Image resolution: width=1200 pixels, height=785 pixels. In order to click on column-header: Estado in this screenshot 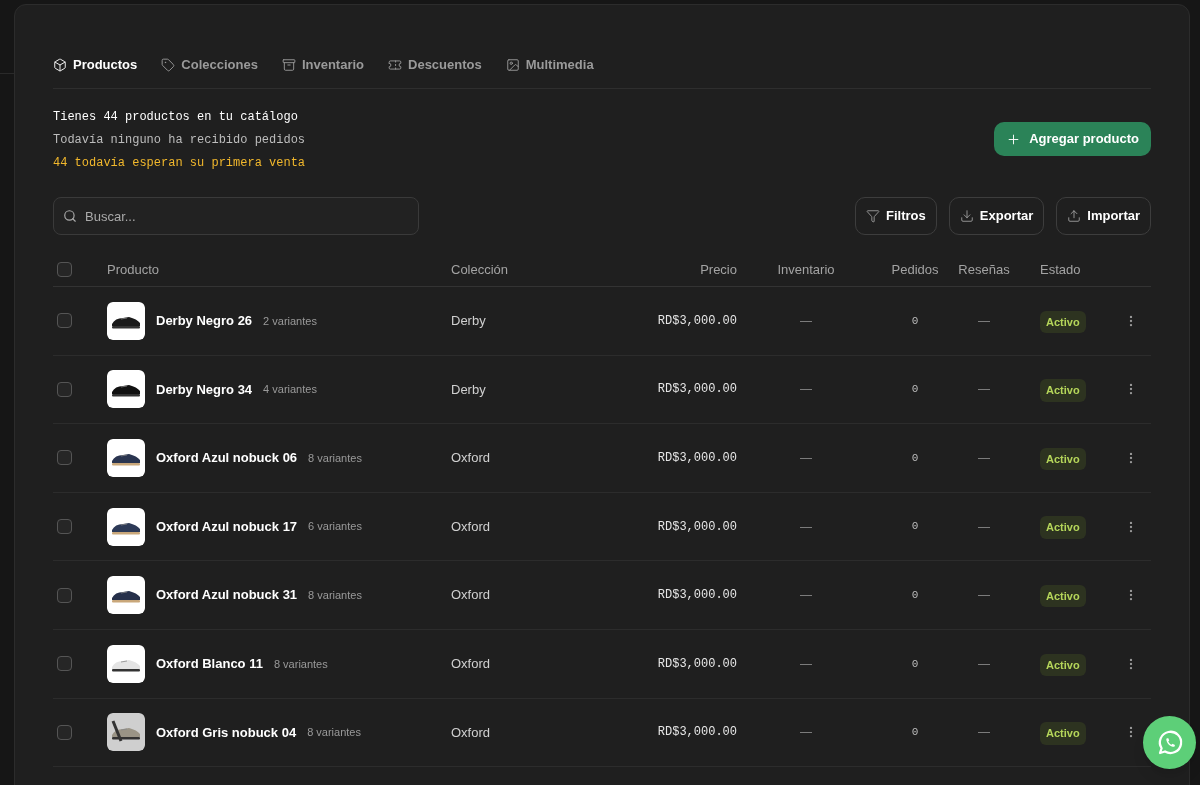, I will do `click(1060, 269)`.